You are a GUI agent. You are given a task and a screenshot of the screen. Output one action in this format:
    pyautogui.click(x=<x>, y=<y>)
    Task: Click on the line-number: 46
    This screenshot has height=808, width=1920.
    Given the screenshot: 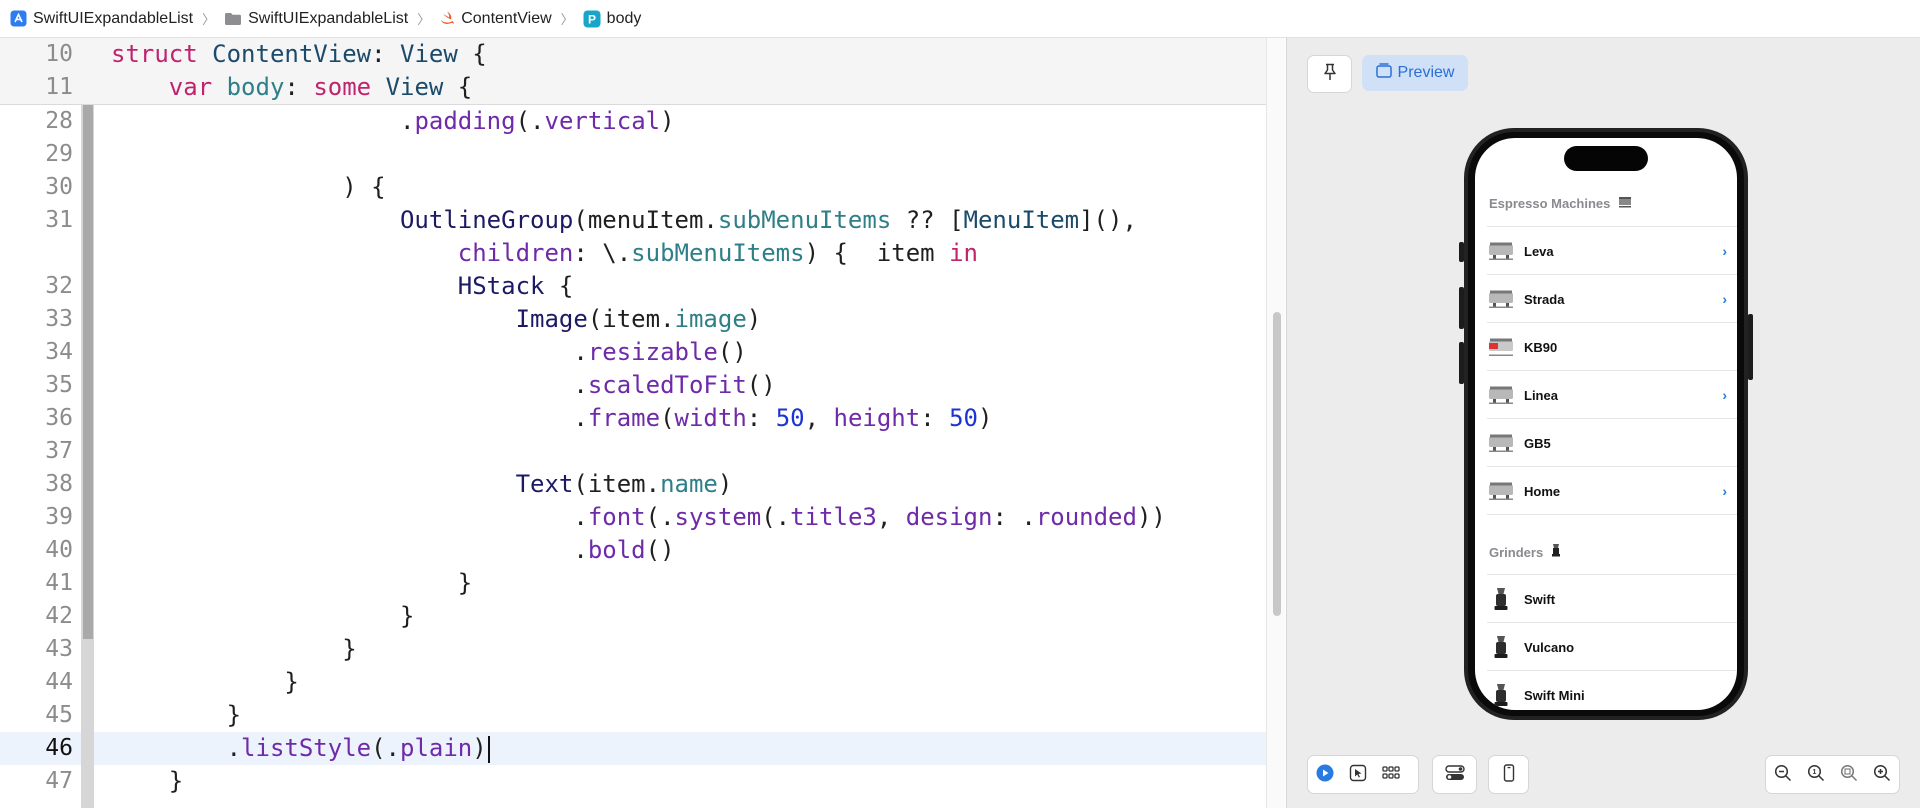 What is the action you would take?
    pyautogui.click(x=59, y=748)
    